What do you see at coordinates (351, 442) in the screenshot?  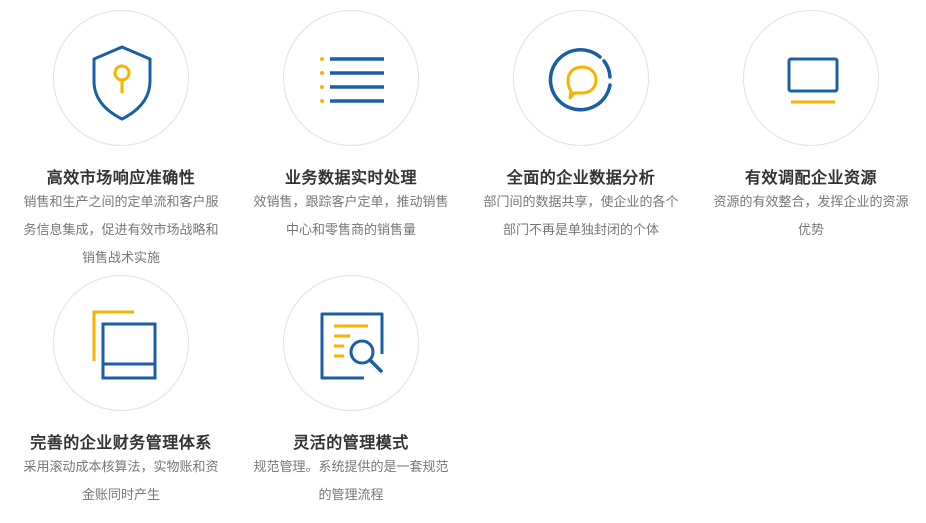 I see `feature-title: 灵活的管理模式` at bounding box center [351, 442].